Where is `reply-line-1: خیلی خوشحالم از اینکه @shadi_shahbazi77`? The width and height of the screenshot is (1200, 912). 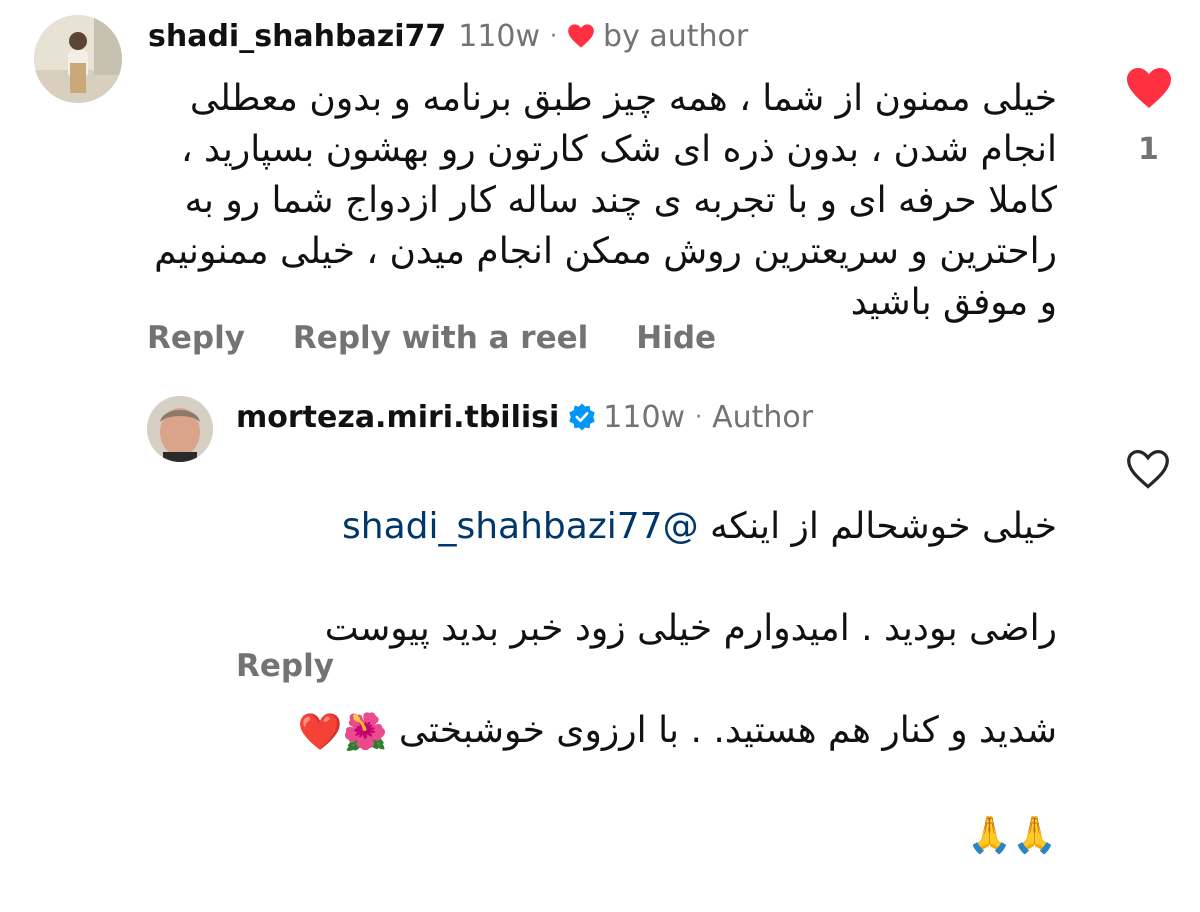
reply-line-1: خیلی خوشحالم از اینکه @shadi_shahbazi77 is located at coordinates (699, 526).